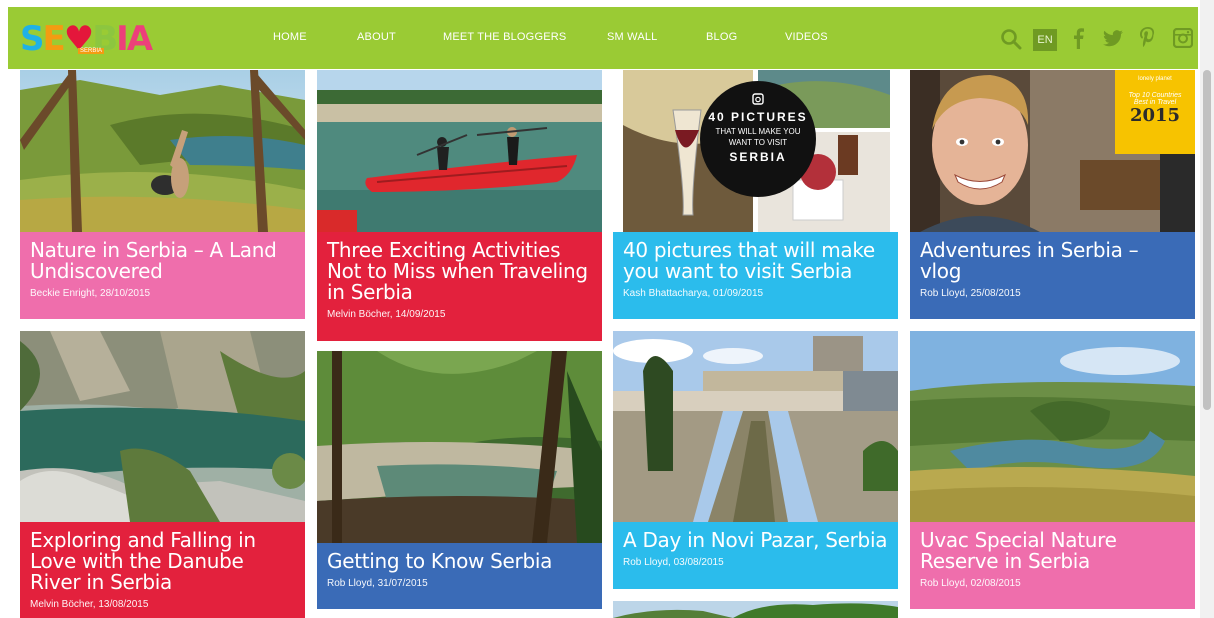 The width and height of the screenshot is (1214, 618). What do you see at coordinates (459, 561) in the screenshot?
I see `post-title: Getting to Know Serbia` at bounding box center [459, 561].